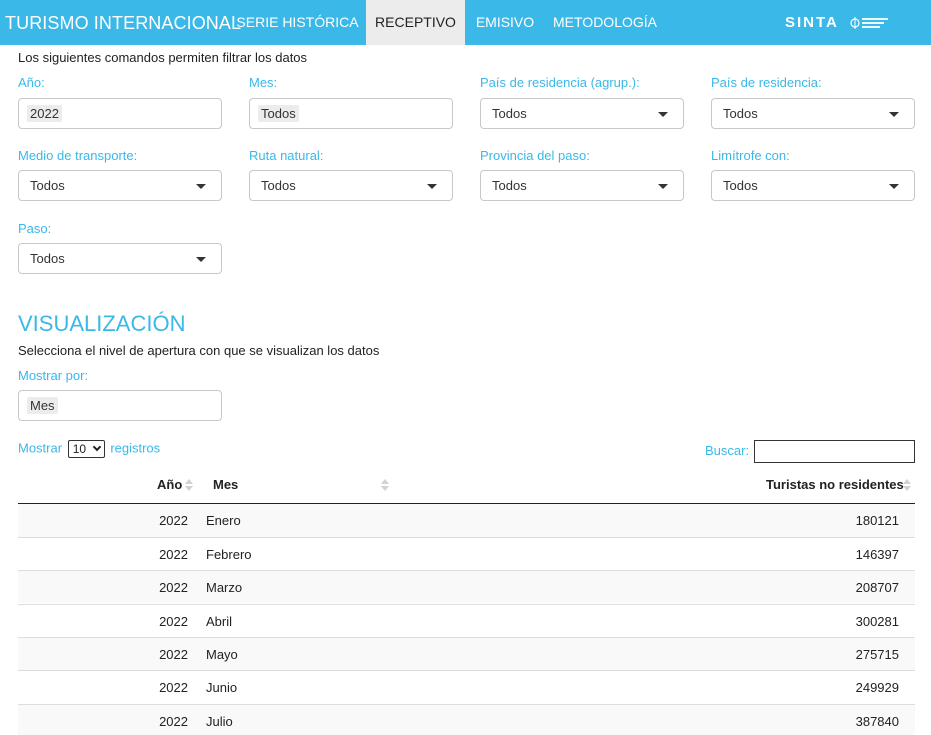 The width and height of the screenshot is (931, 735). What do you see at coordinates (560, 82) in the screenshot?
I see `residence-group-label: País de residencia (agrup.):` at bounding box center [560, 82].